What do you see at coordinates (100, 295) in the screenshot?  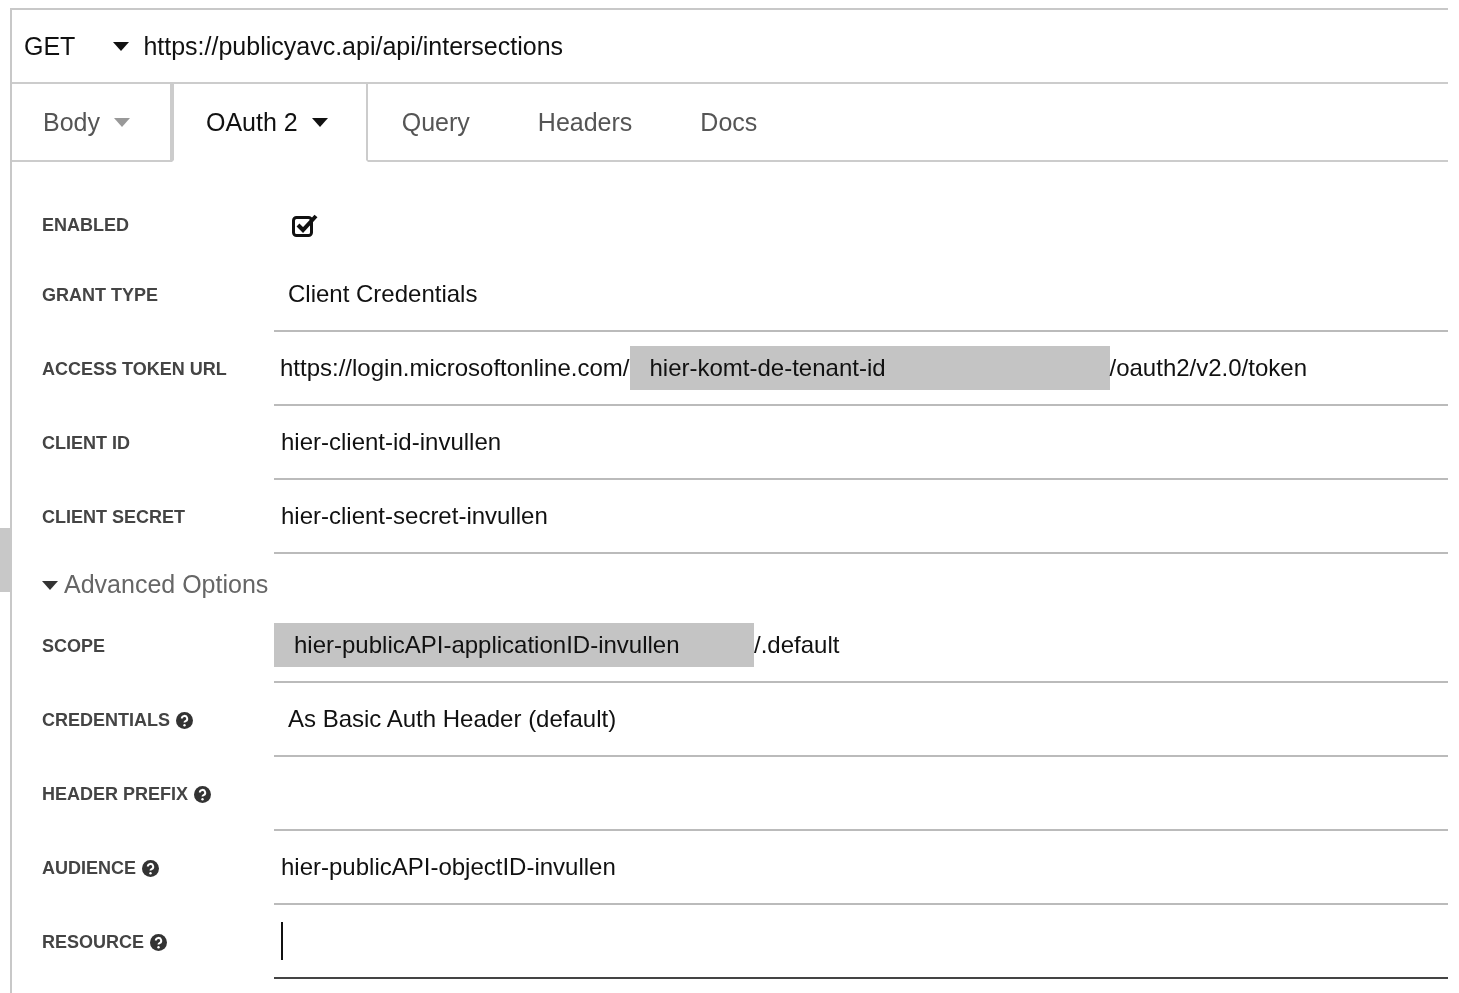 I see `field-label: GRANT TYPE` at bounding box center [100, 295].